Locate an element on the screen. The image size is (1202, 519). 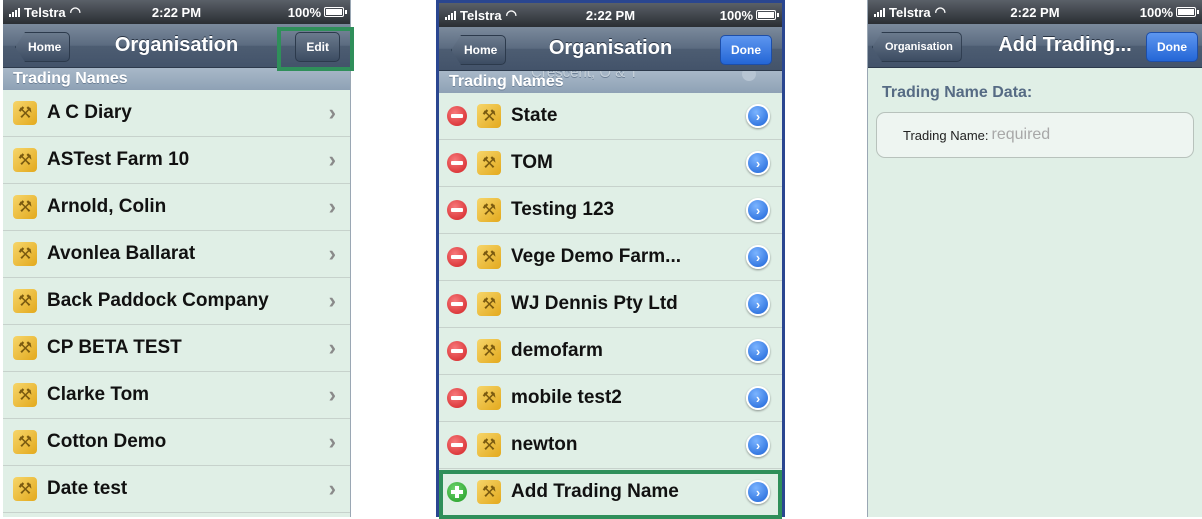
navigation-bar: Home Organisation Done is located at coordinates (610, 49).